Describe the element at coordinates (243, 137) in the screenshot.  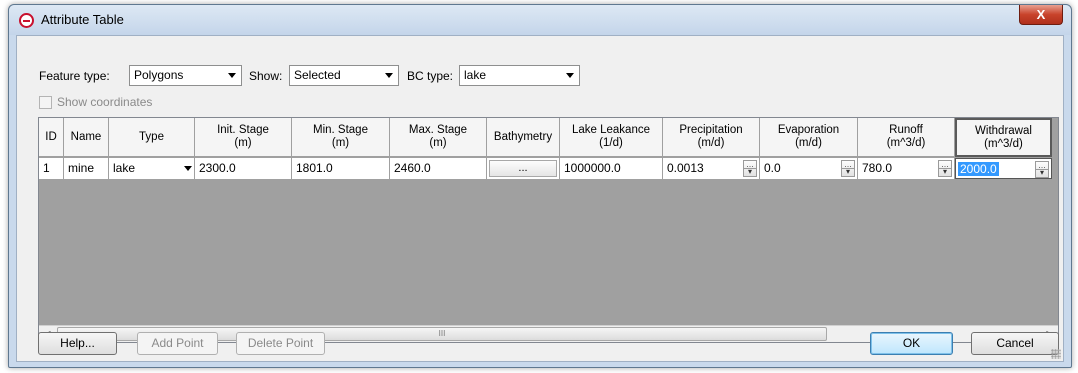
I see `column-header-init-stage: Init. Stage (m)` at that location.